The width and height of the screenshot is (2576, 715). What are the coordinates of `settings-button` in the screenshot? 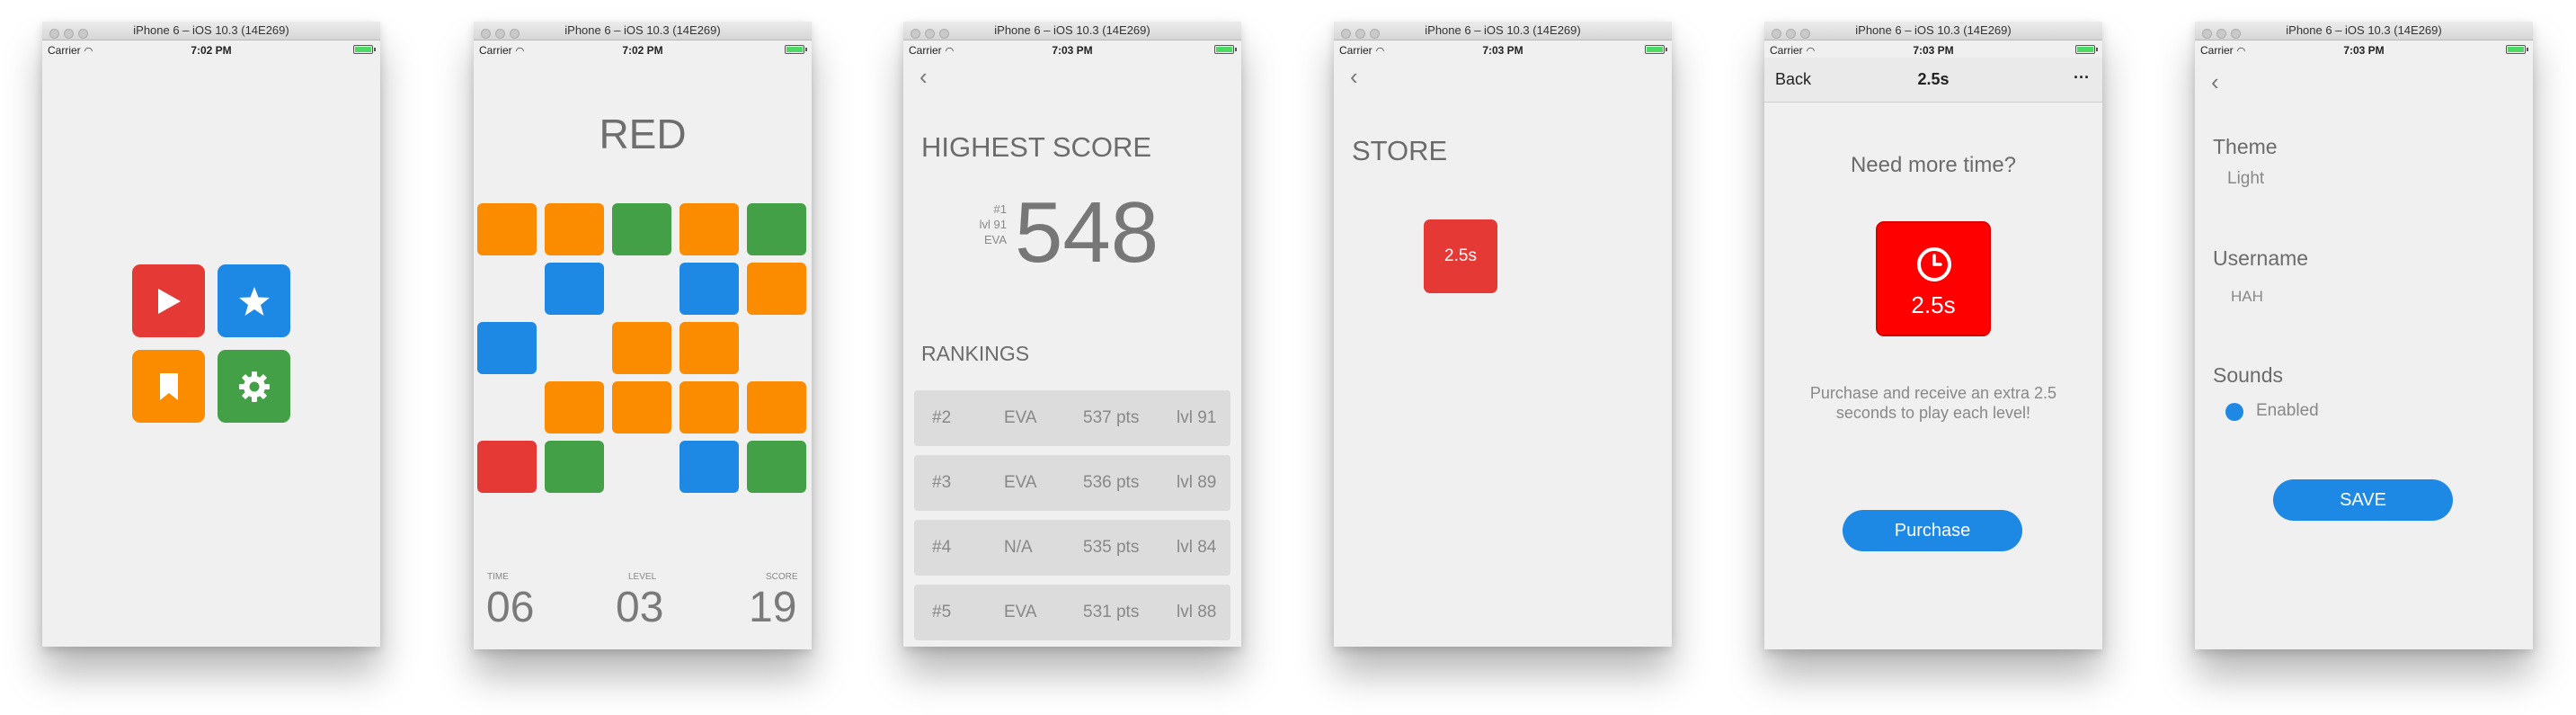 It's located at (254, 386).